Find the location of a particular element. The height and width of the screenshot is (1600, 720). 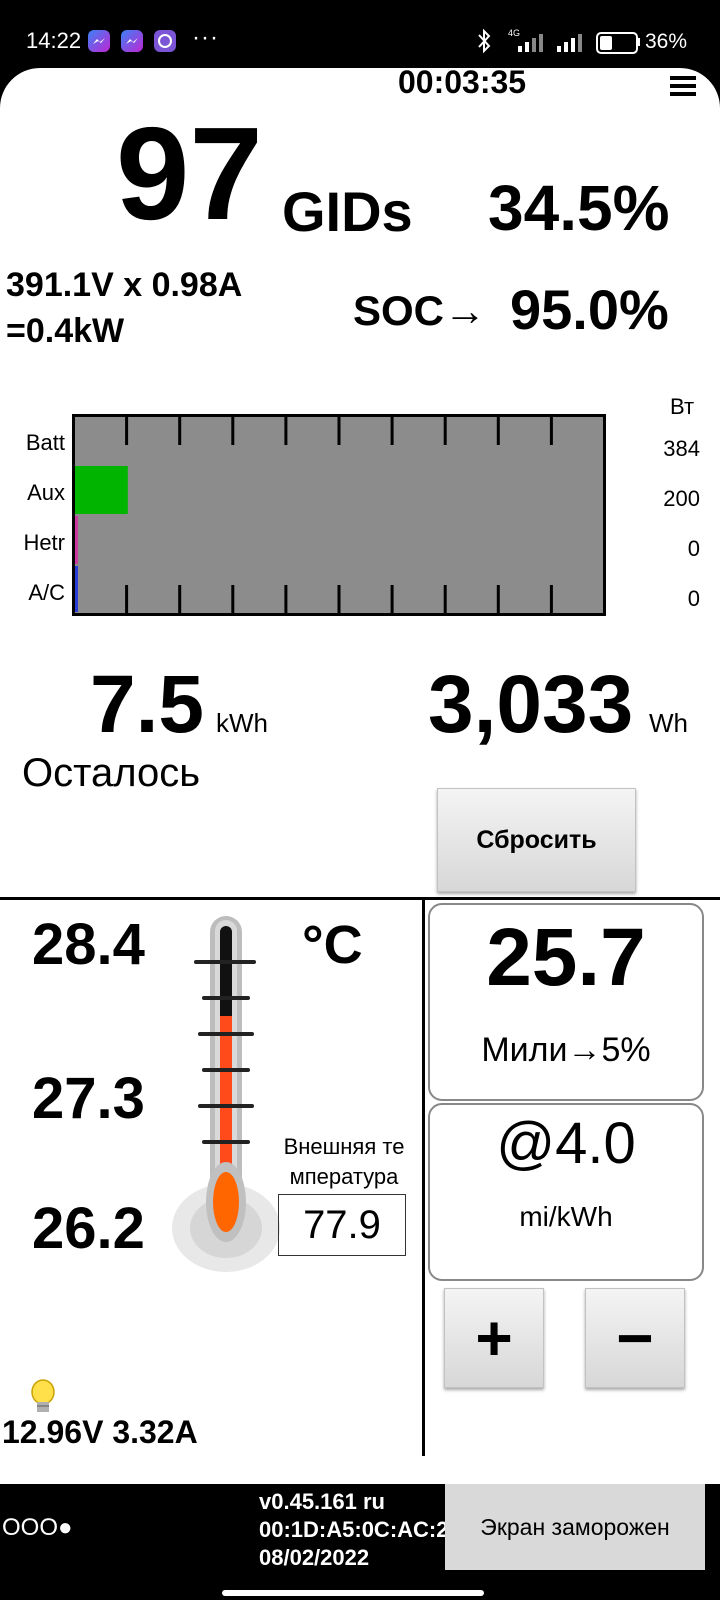

hv-voltage-current: 391.1V x 0.98A is located at coordinates (124, 285).